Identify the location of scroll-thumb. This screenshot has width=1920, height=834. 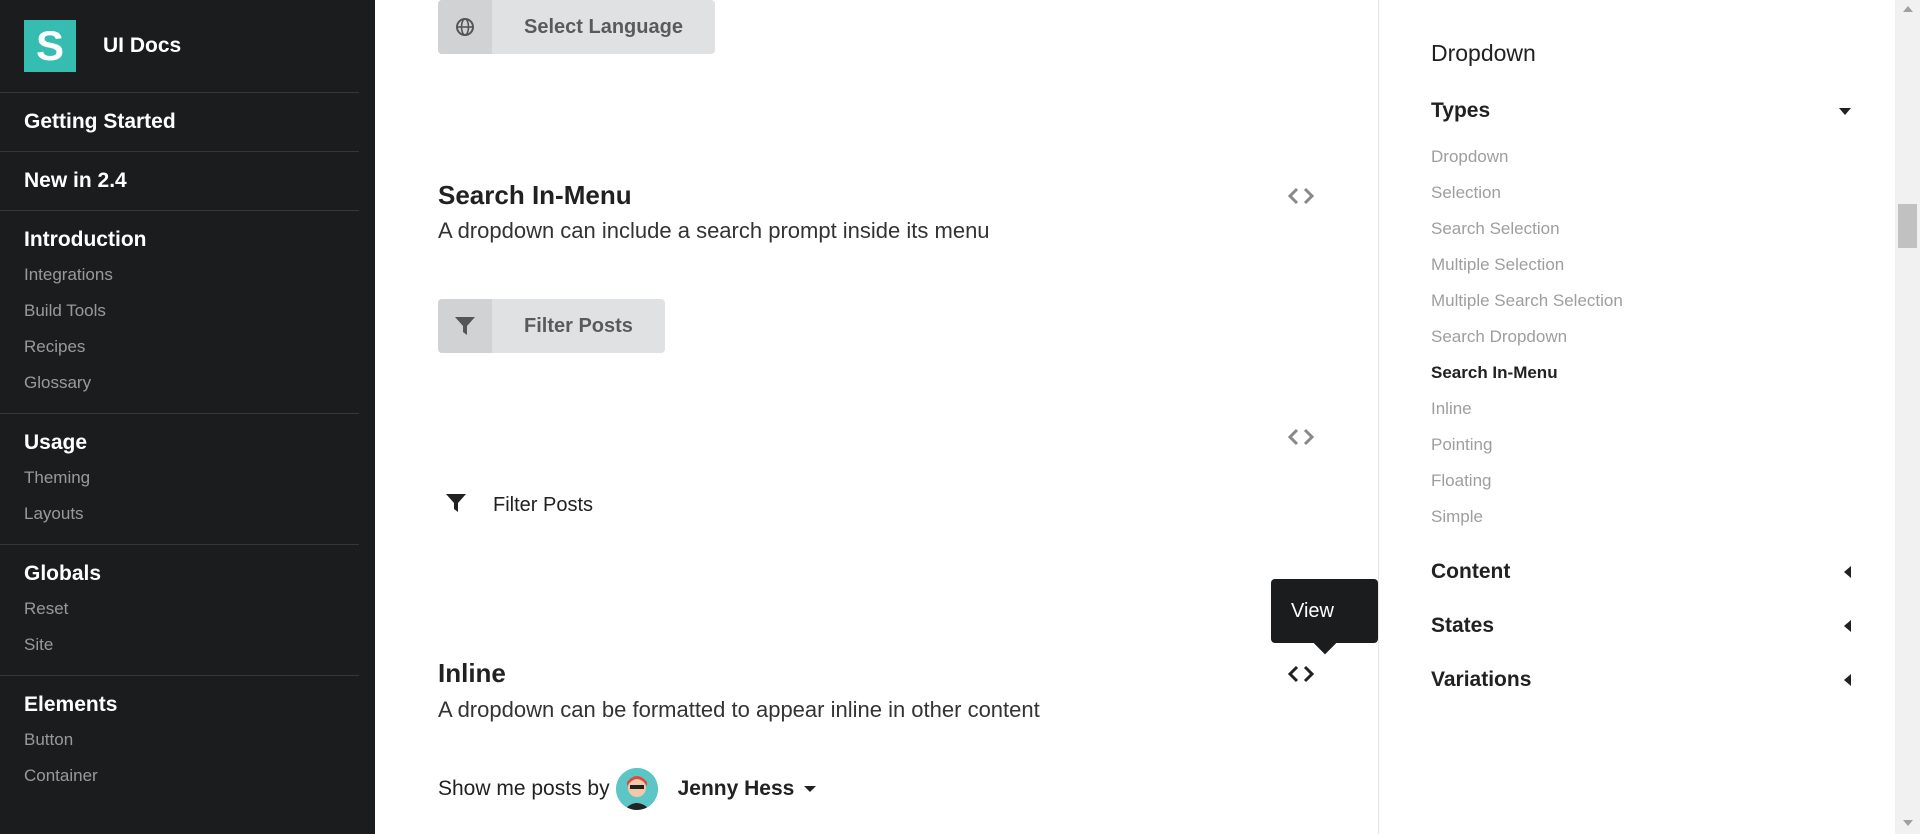
(1907, 226).